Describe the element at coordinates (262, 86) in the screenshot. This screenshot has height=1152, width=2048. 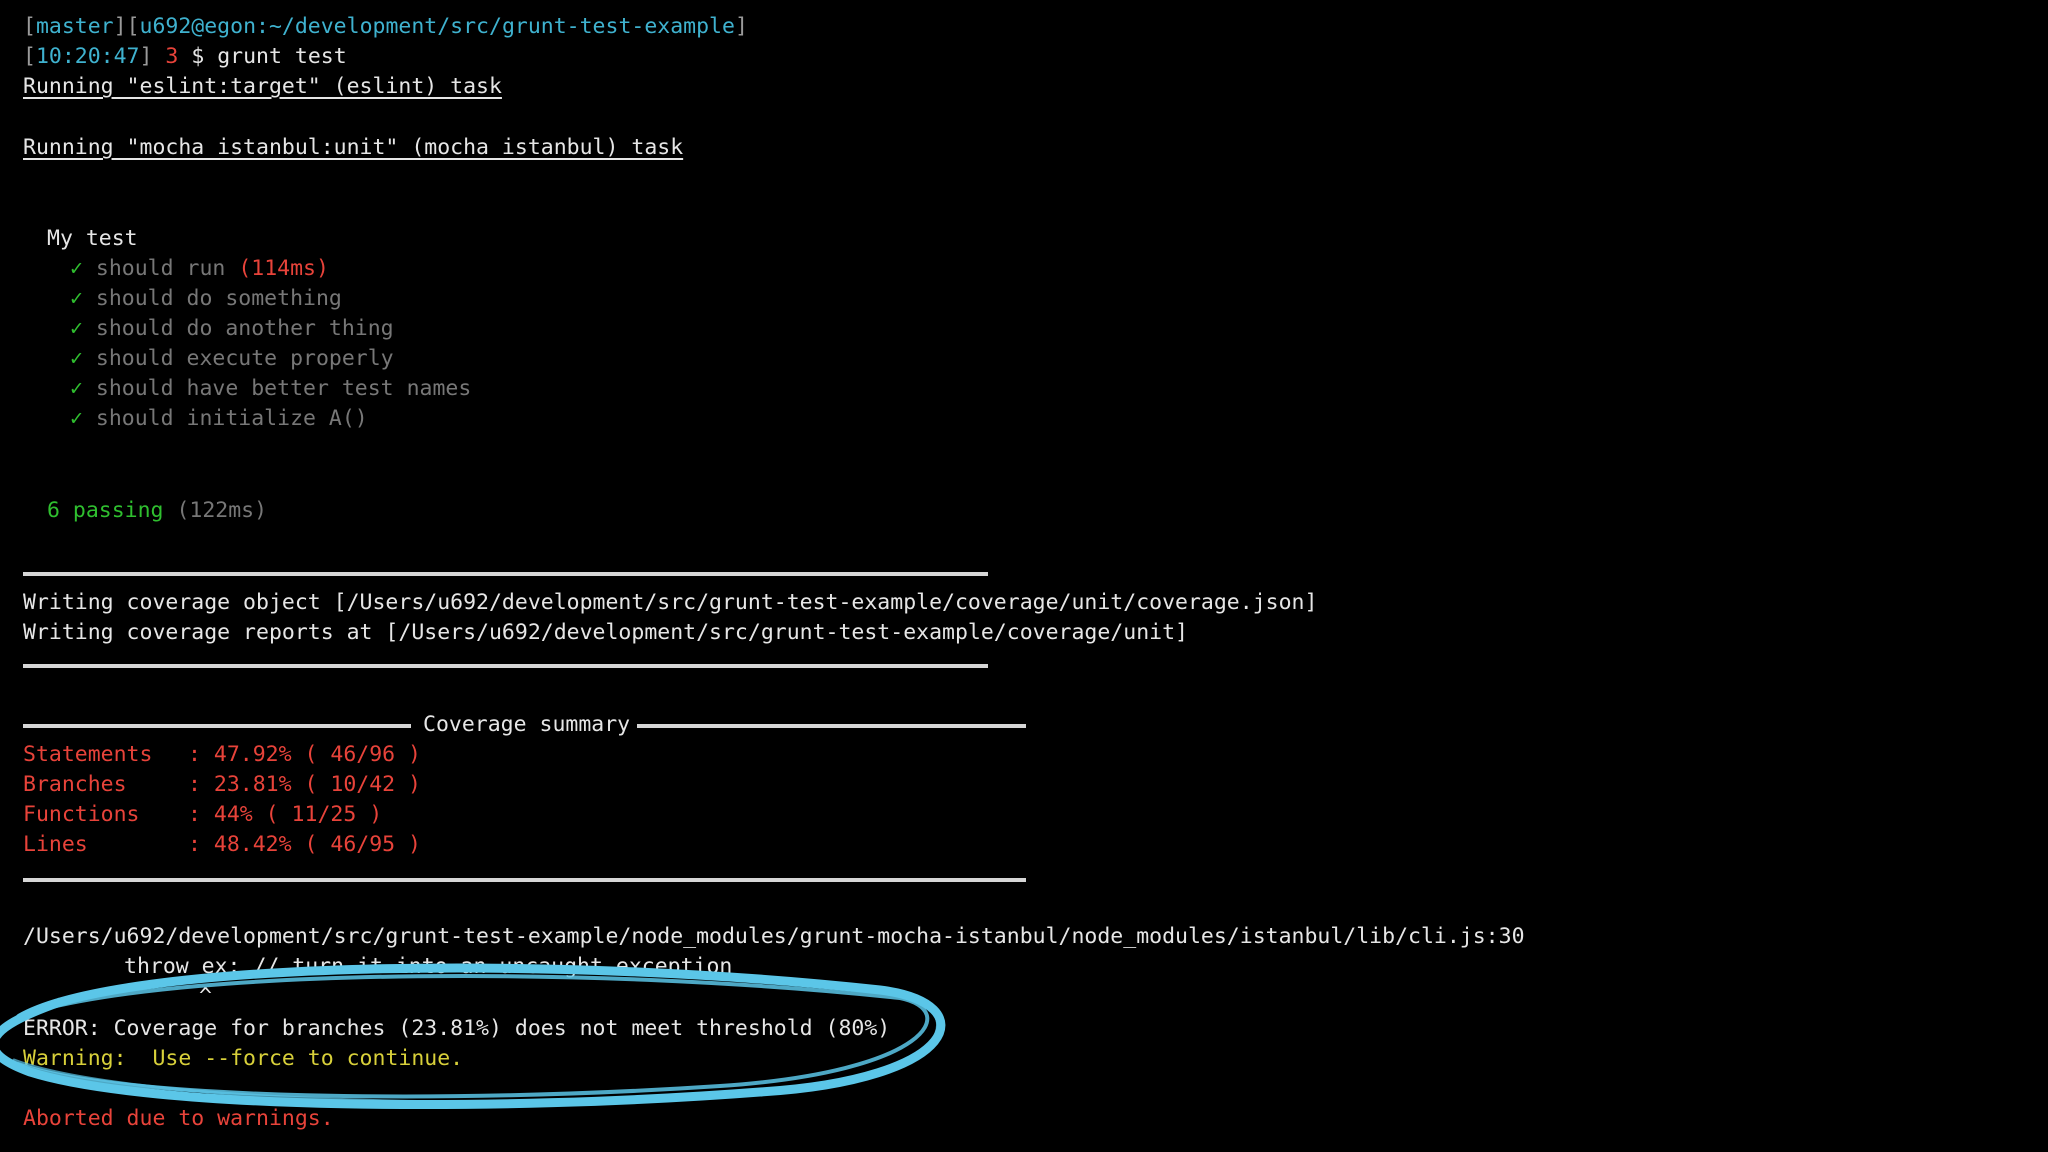
I see `task-eslint: Running "eslint:target" (eslint) task` at that location.